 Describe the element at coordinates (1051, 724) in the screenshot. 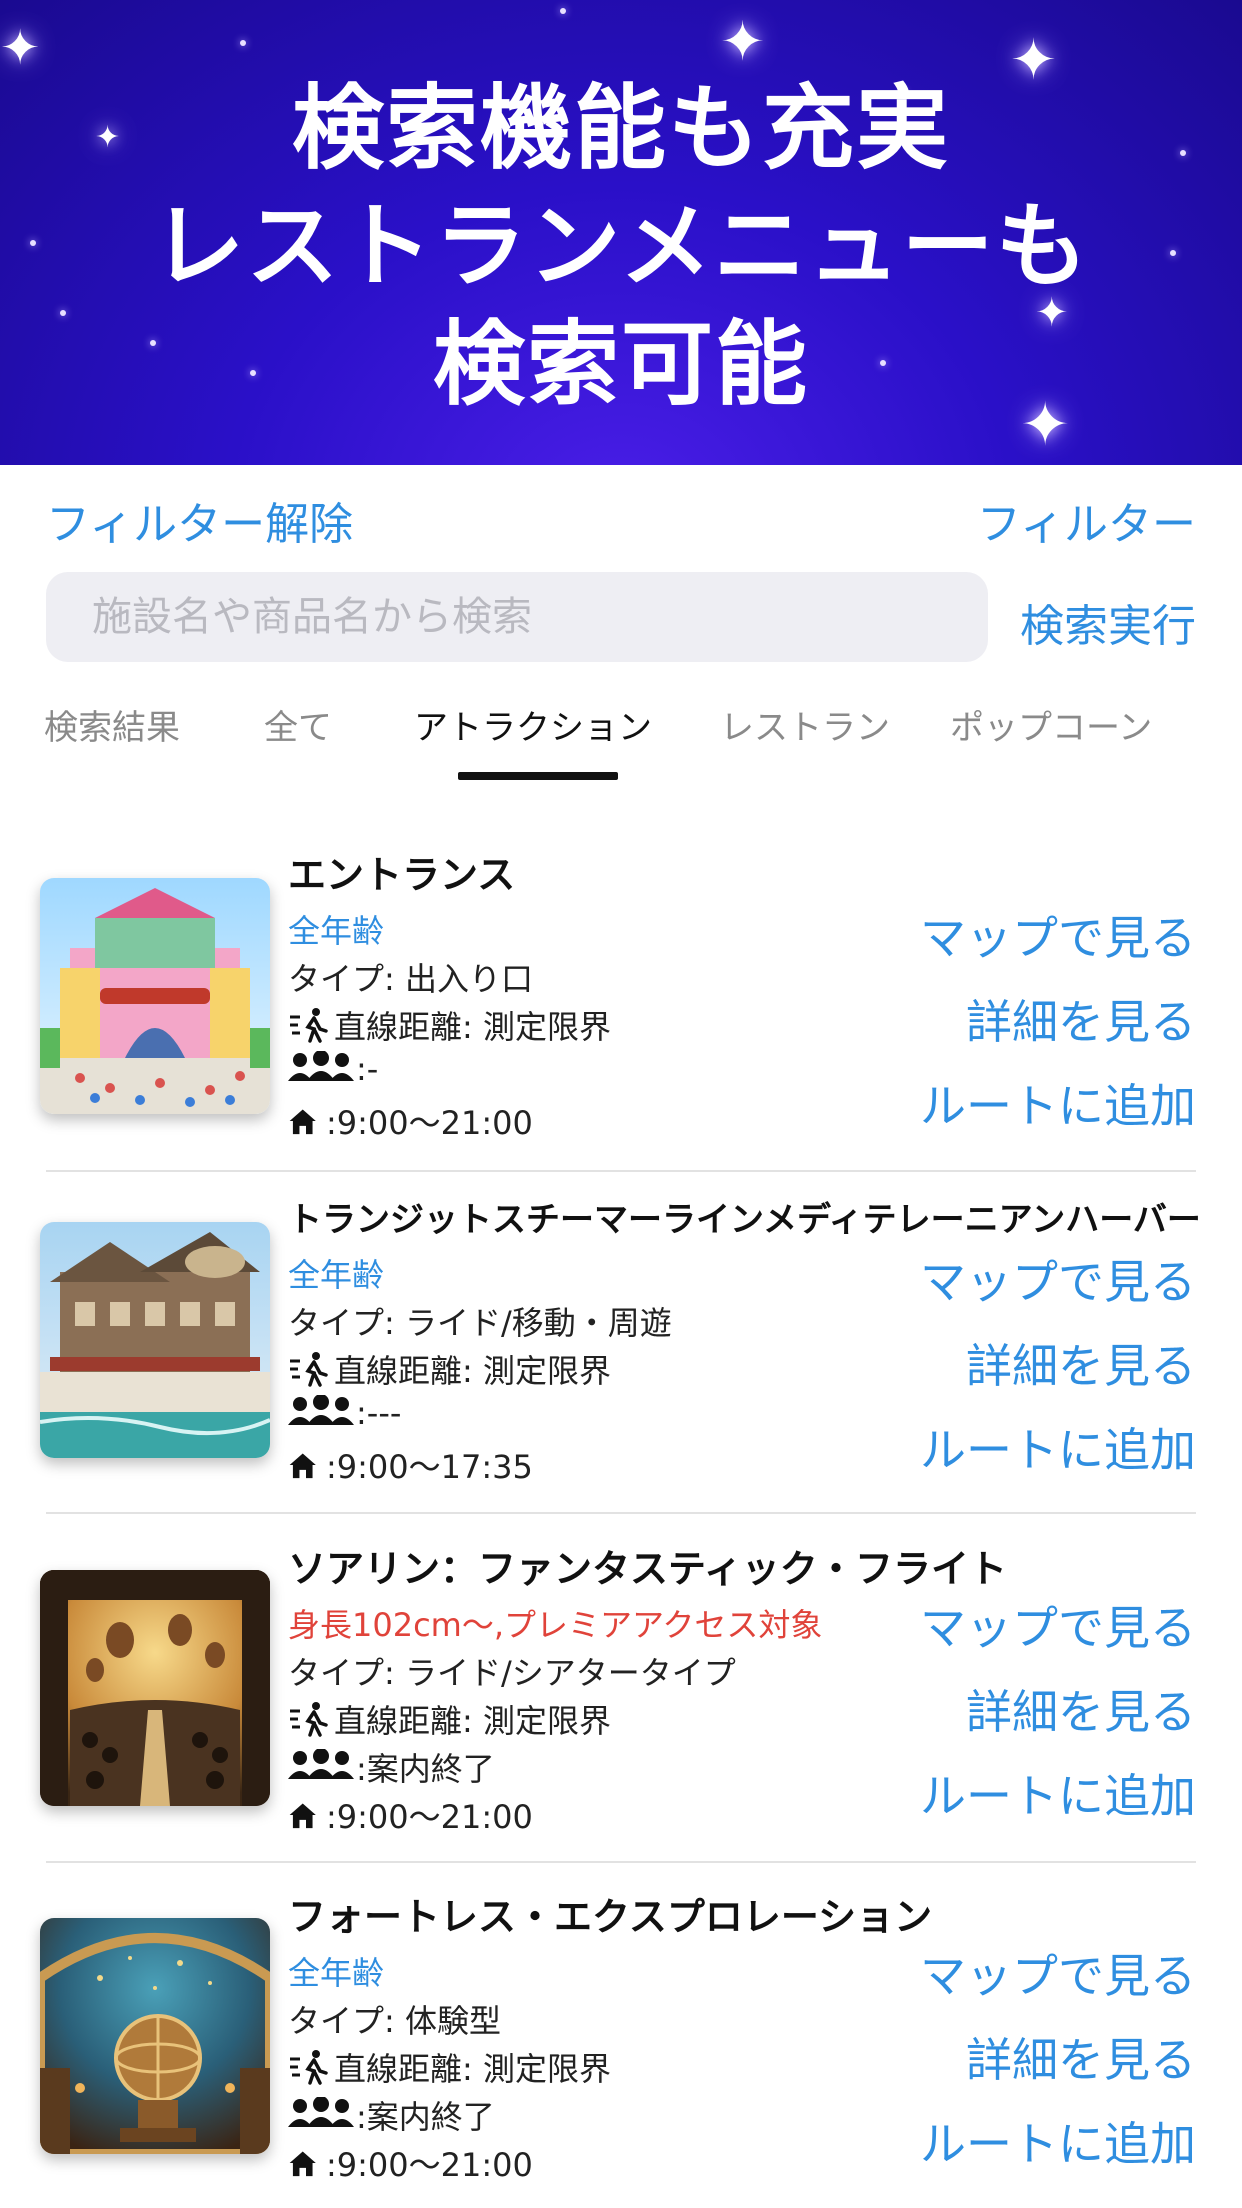

I see `tab-popcorn: ポップコーン` at that location.